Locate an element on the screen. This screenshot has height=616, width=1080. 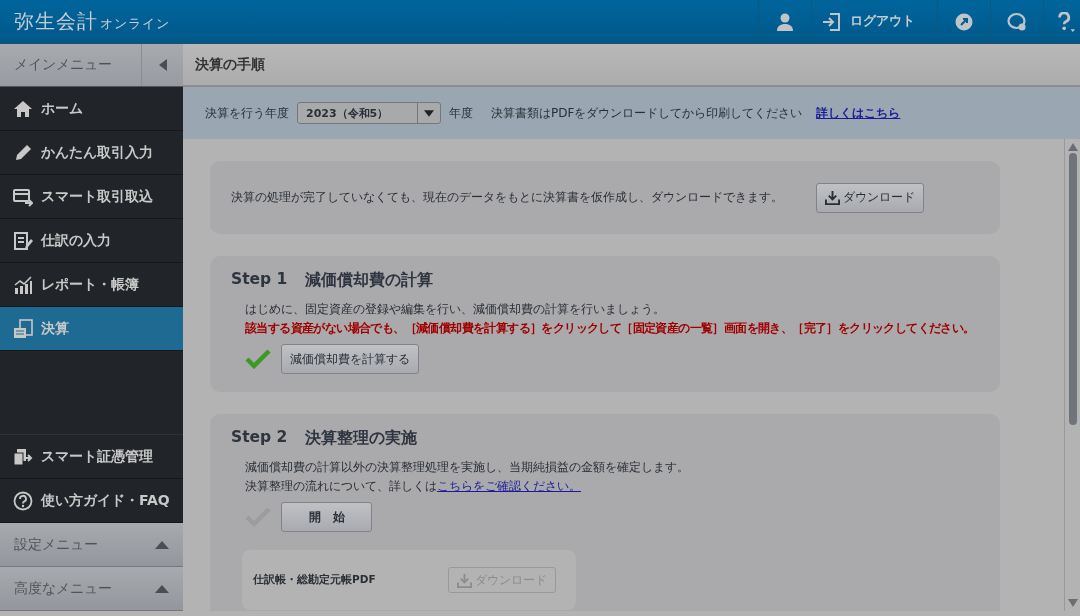
description-text: 減価償却費の計算以外の決算整理処理を実施し、当期純損益の金額を確定します。 is located at coordinates (467, 467).